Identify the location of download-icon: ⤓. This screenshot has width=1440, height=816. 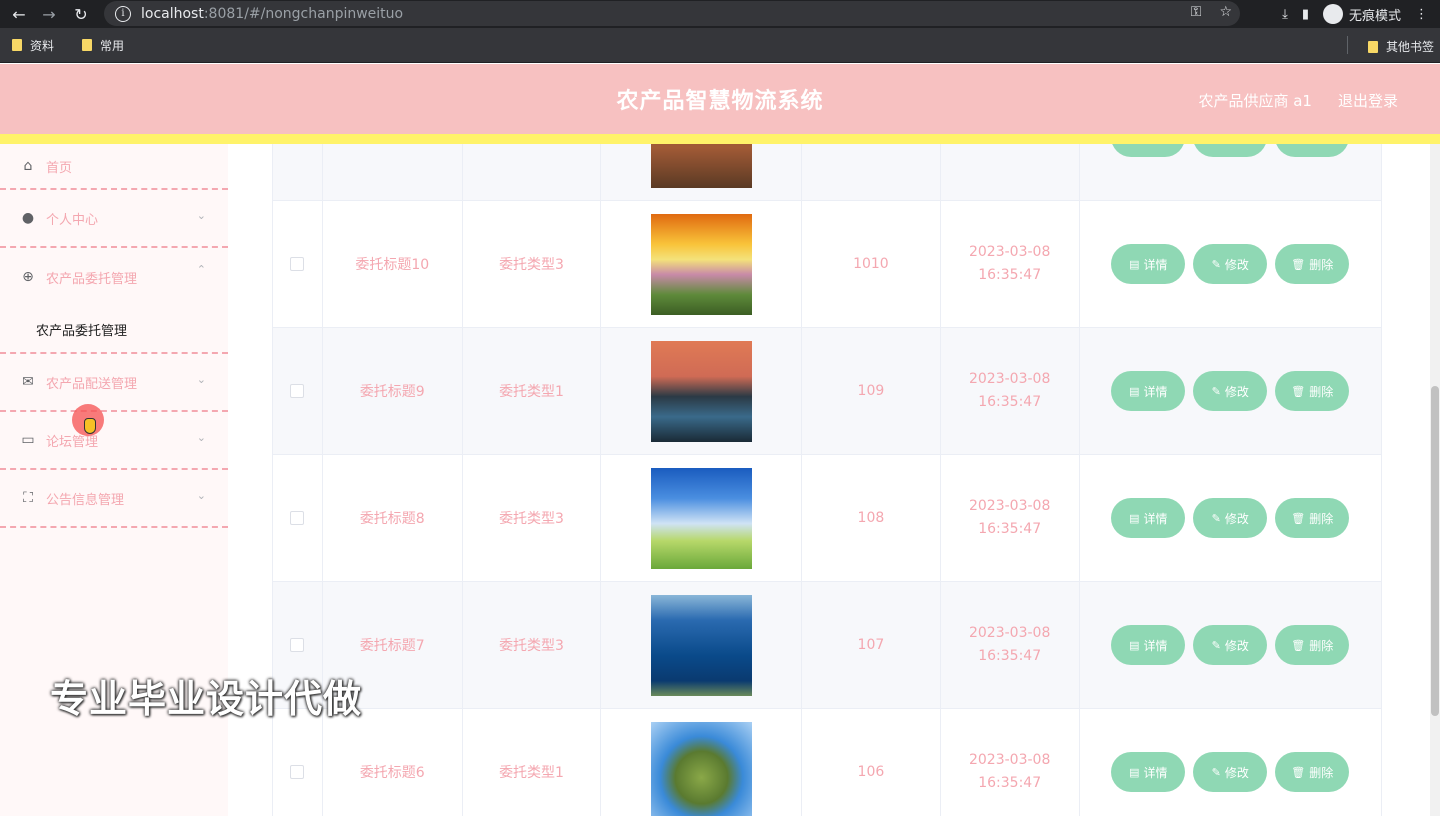
(1285, 14).